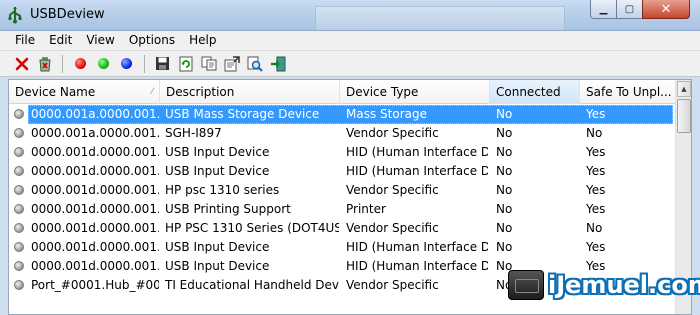 The width and height of the screenshot is (700, 315). Describe the element at coordinates (208, 64) in the screenshot. I see `copy-button` at that location.